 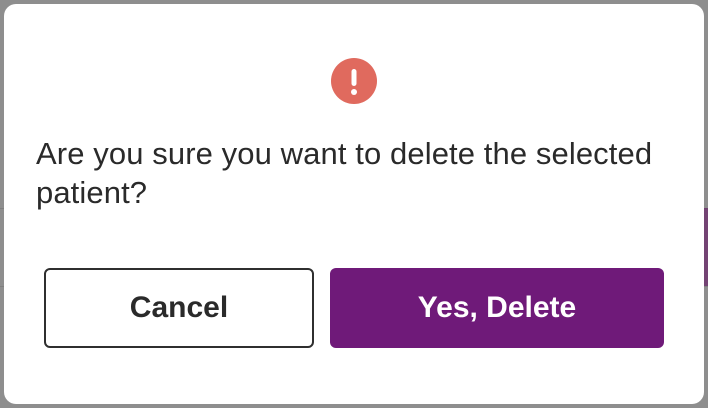 I want to click on confirm-delete-button-label: Yes, Delete, so click(x=497, y=307).